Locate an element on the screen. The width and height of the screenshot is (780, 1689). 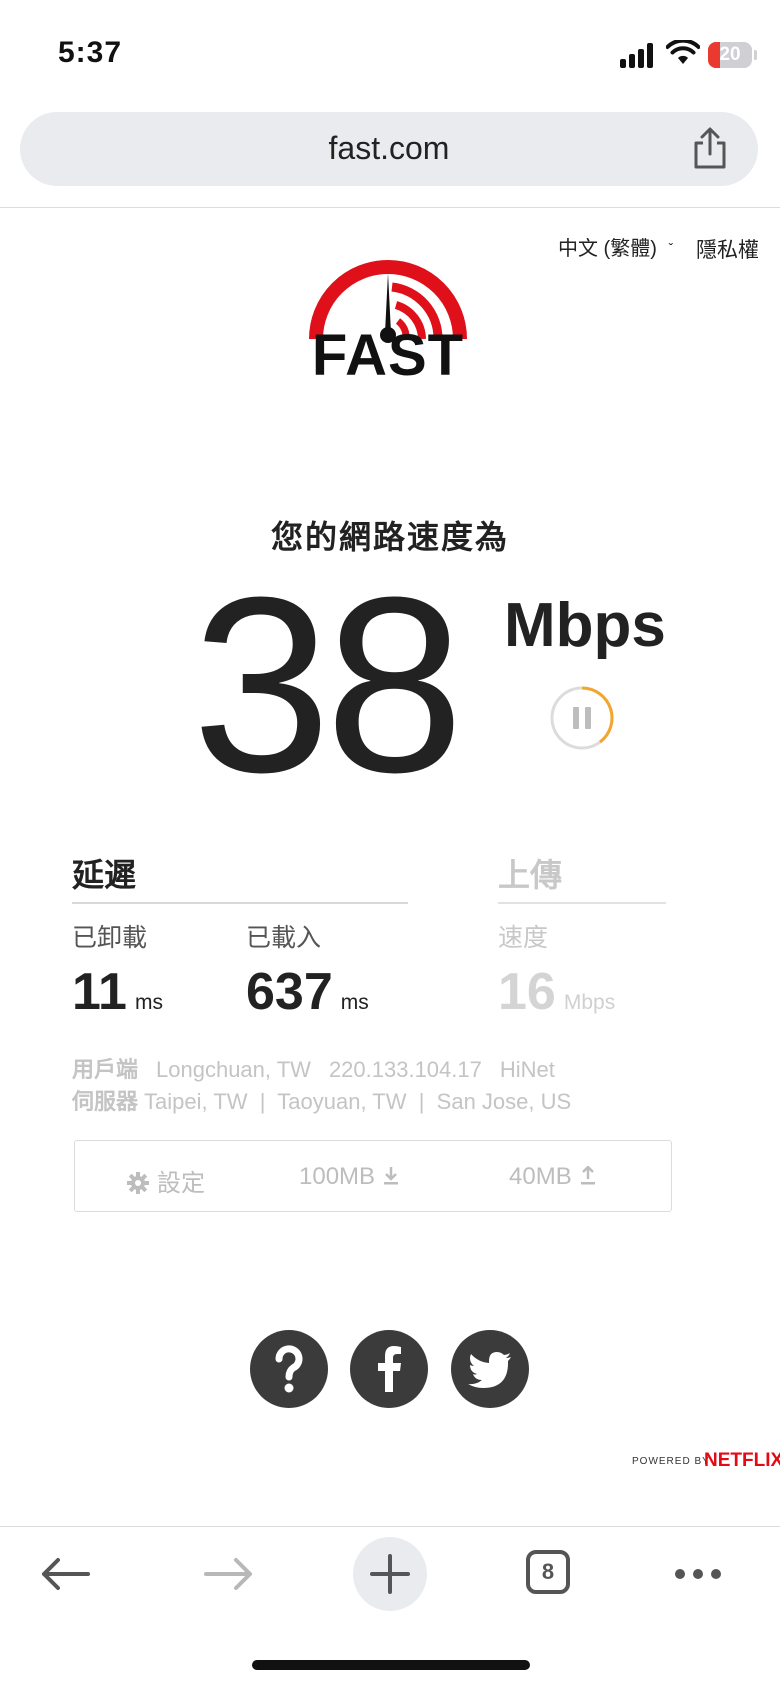
battery-tip is located at coordinates (755, 55).